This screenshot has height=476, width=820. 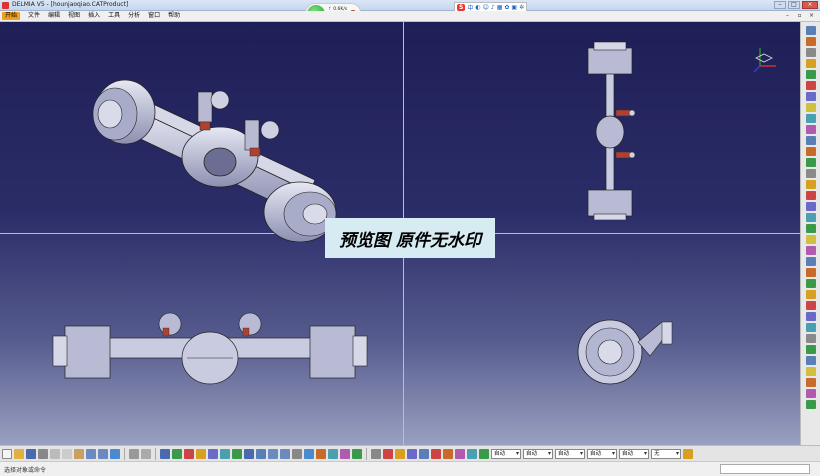 What do you see at coordinates (810, 283) in the screenshot?
I see `tool-24-icon` at bounding box center [810, 283].